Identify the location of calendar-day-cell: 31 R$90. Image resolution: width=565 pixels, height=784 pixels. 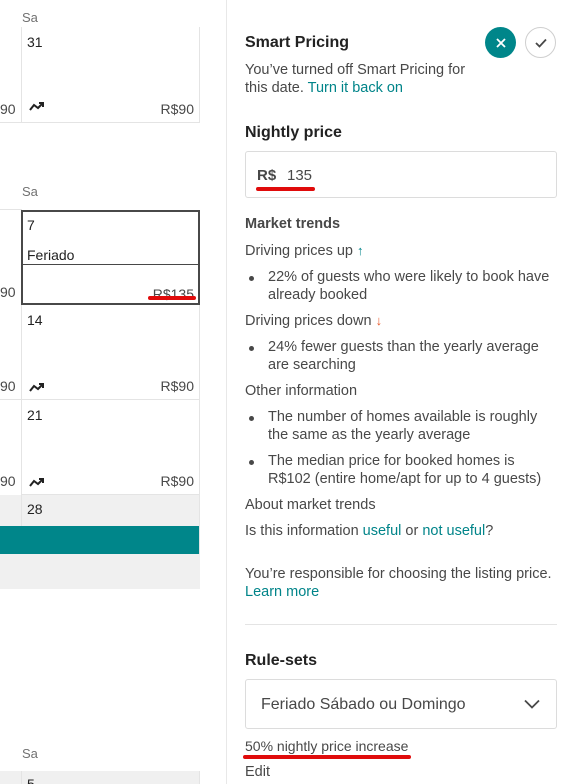
(111, 75).